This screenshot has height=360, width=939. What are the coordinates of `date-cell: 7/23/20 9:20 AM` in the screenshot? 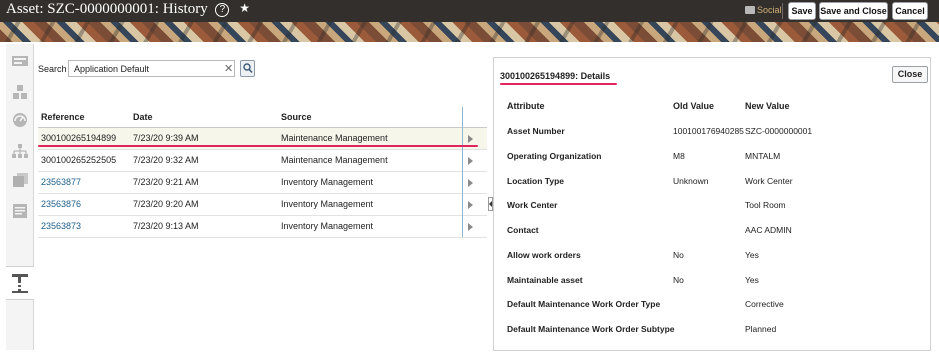 It's located at (166, 204).